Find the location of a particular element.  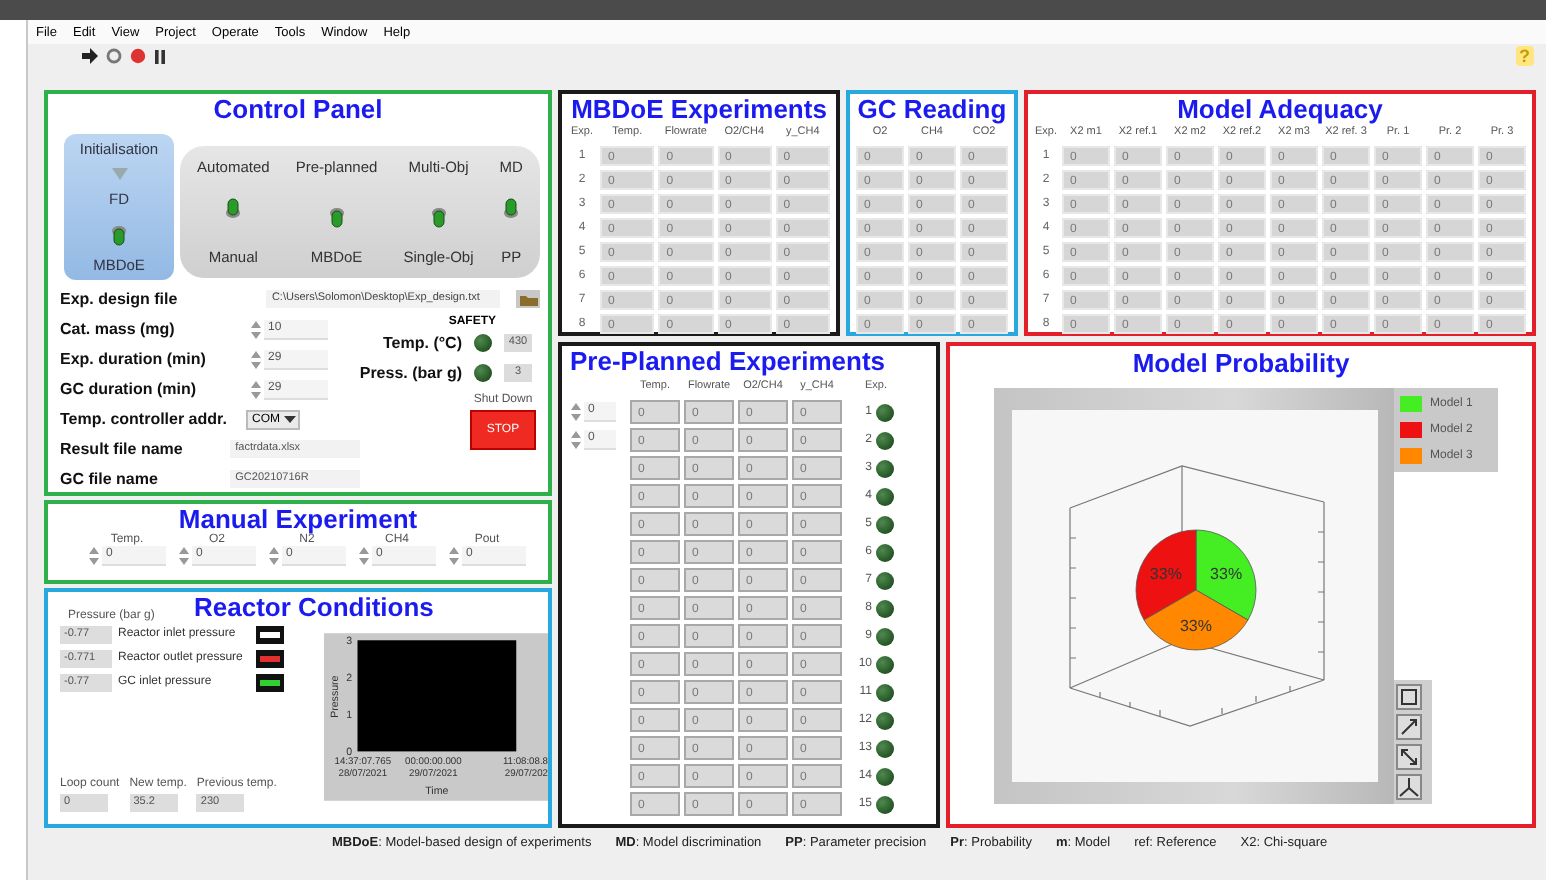

panel-title: Control Panel is located at coordinates (298, 109).